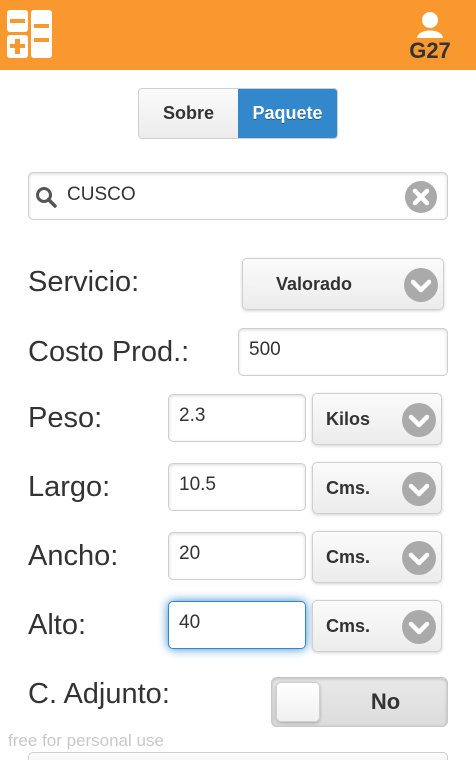 Image resolution: width=476 pixels, height=760 pixels. What do you see at coordinates (69, 487) in the screenshot?
I see `largo-label: Largo:` at bounding box center [69, 487].